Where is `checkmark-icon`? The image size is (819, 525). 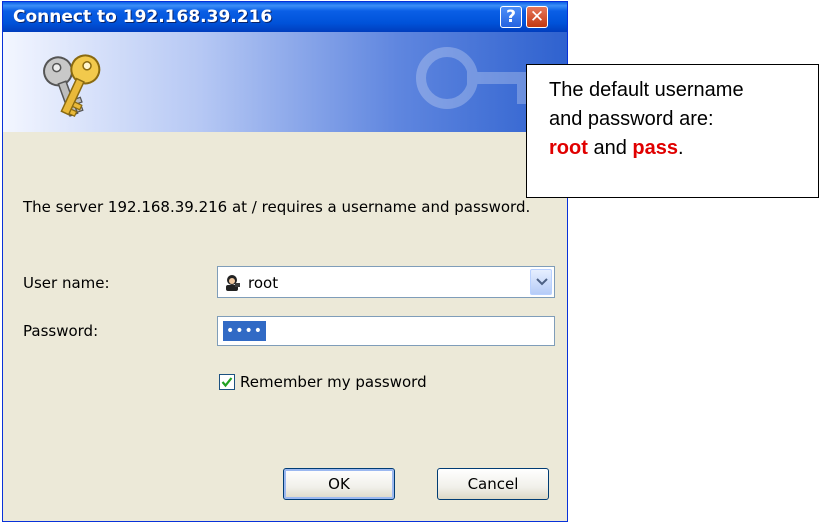 checkmark-icon is located at coordinates (227, 382).